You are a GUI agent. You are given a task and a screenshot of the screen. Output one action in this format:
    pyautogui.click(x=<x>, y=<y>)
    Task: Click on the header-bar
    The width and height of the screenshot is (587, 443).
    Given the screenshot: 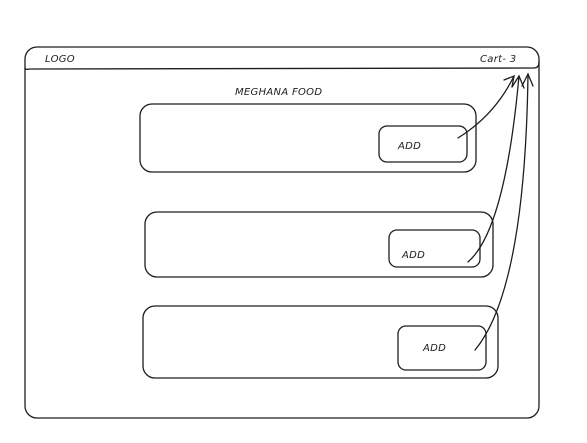 What is the action you would take?
    pyautogui.click(x=282, y=65)
    